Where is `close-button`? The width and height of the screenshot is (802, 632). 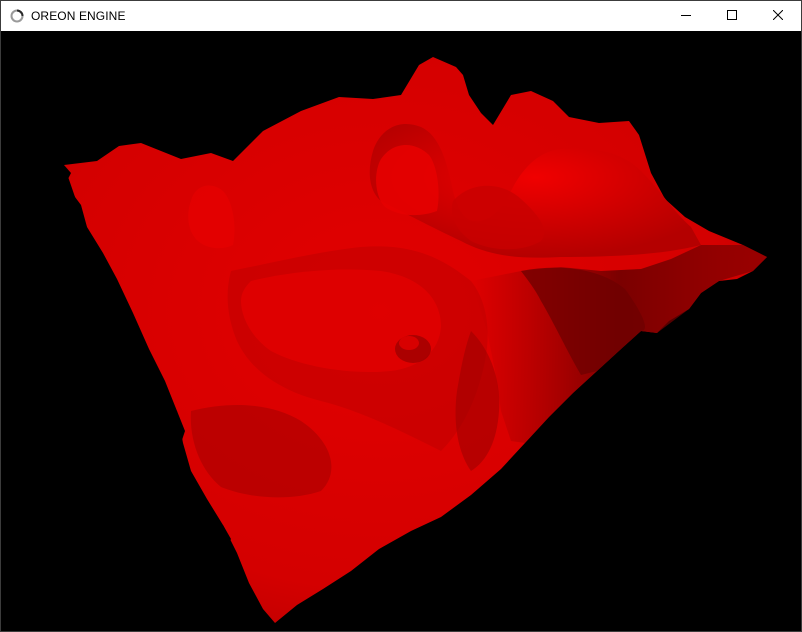 close-button is located at coordinates (778, 16).